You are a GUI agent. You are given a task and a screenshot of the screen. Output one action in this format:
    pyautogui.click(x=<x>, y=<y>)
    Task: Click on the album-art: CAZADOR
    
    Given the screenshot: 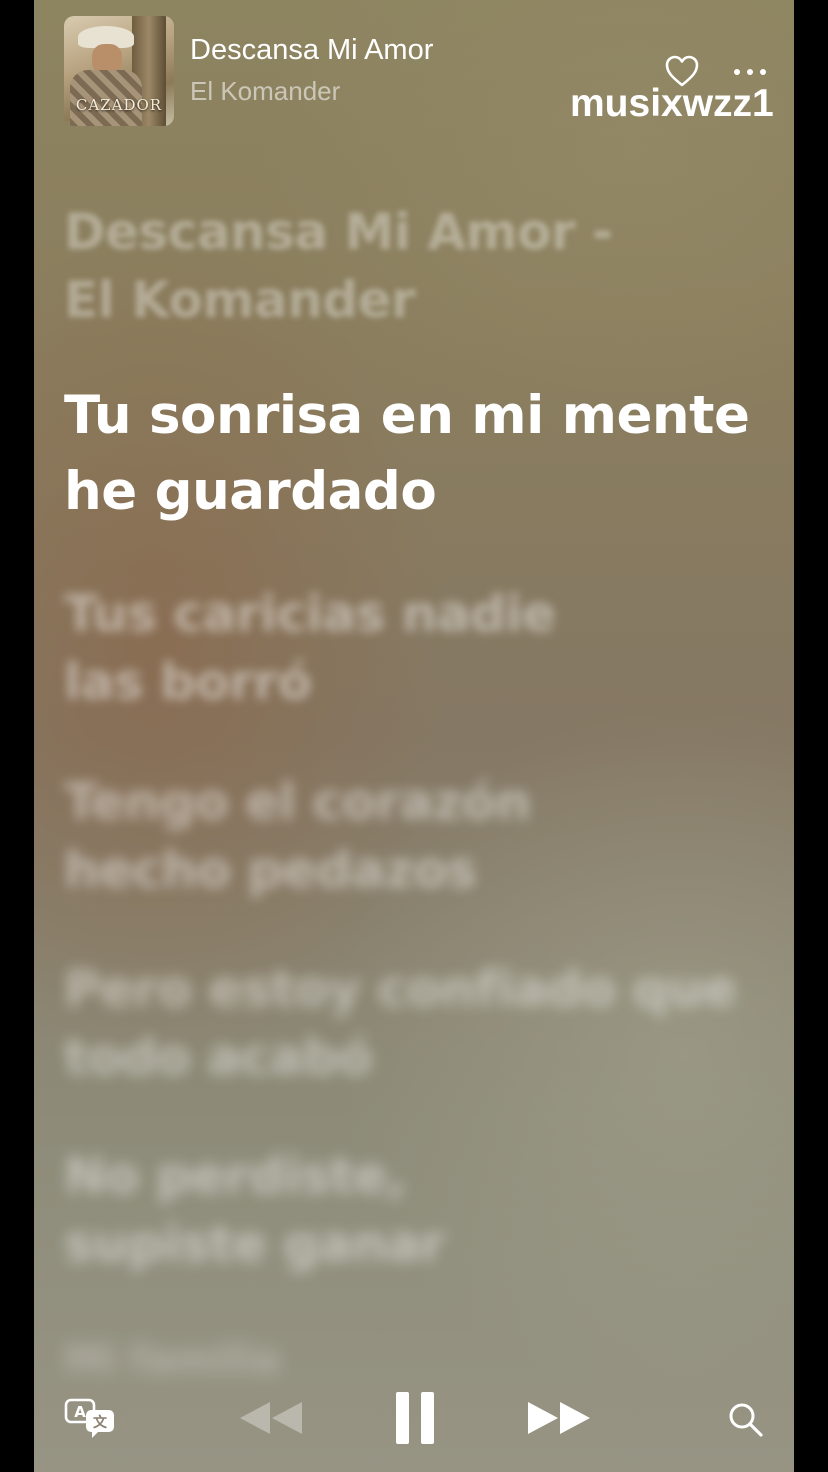 What is the action you would take?
    pyautogui.click(x=119, y=71)
    